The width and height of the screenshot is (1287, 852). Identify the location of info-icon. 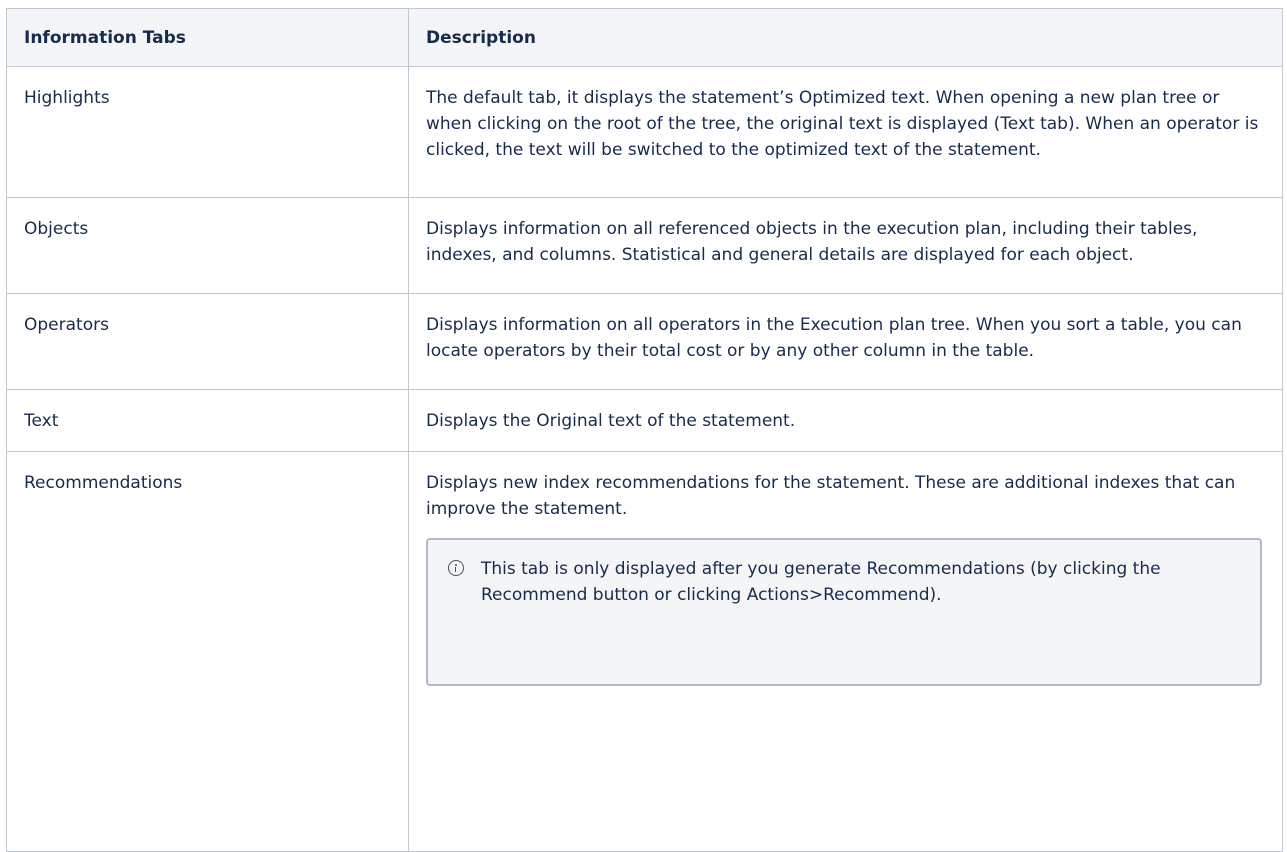
(456, 568).